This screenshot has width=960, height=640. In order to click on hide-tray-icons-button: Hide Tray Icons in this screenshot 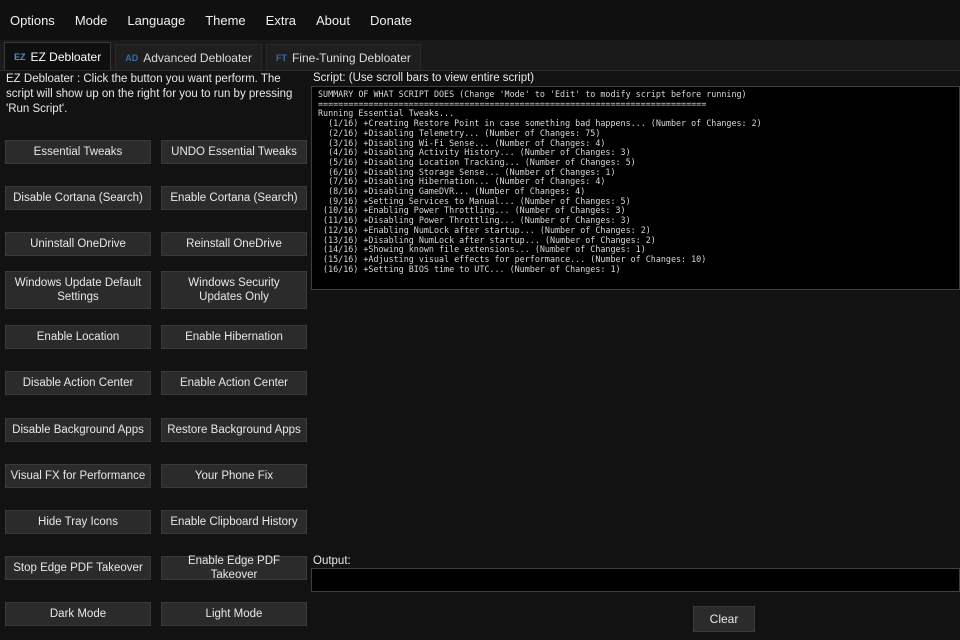, I will do `click(78, 522)`.